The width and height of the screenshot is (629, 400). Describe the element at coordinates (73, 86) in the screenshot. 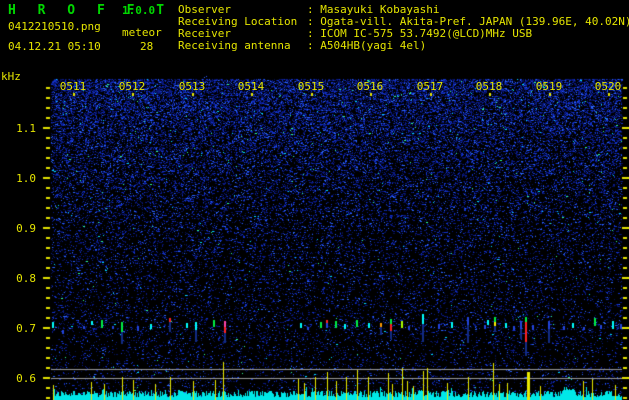

I see `time-tick-label-0511: 0511` at that location.